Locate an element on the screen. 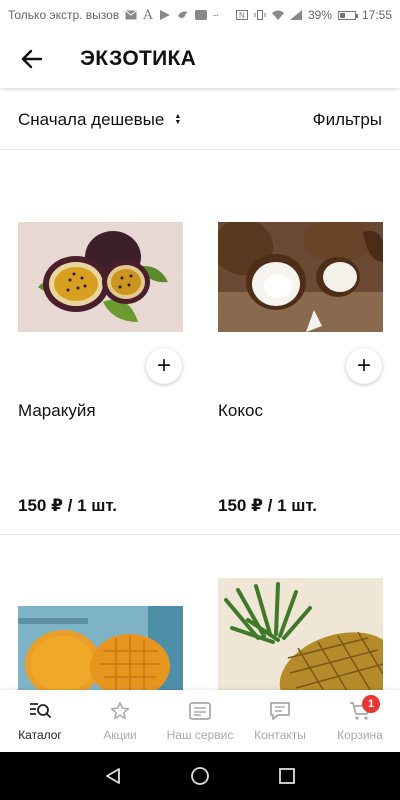  back-button is located at coordinates (32, 59).